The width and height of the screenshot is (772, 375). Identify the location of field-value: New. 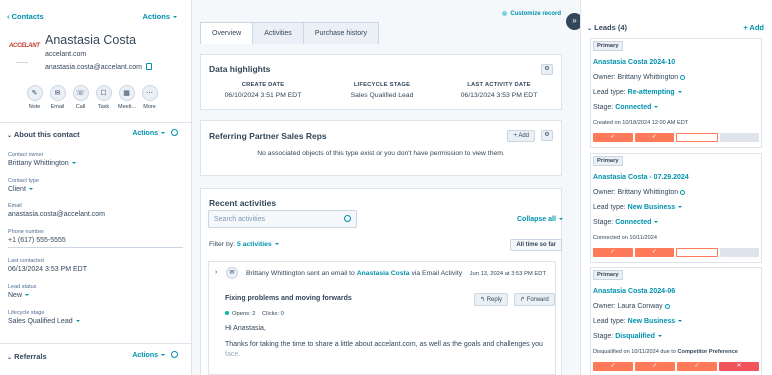
(15, 295).